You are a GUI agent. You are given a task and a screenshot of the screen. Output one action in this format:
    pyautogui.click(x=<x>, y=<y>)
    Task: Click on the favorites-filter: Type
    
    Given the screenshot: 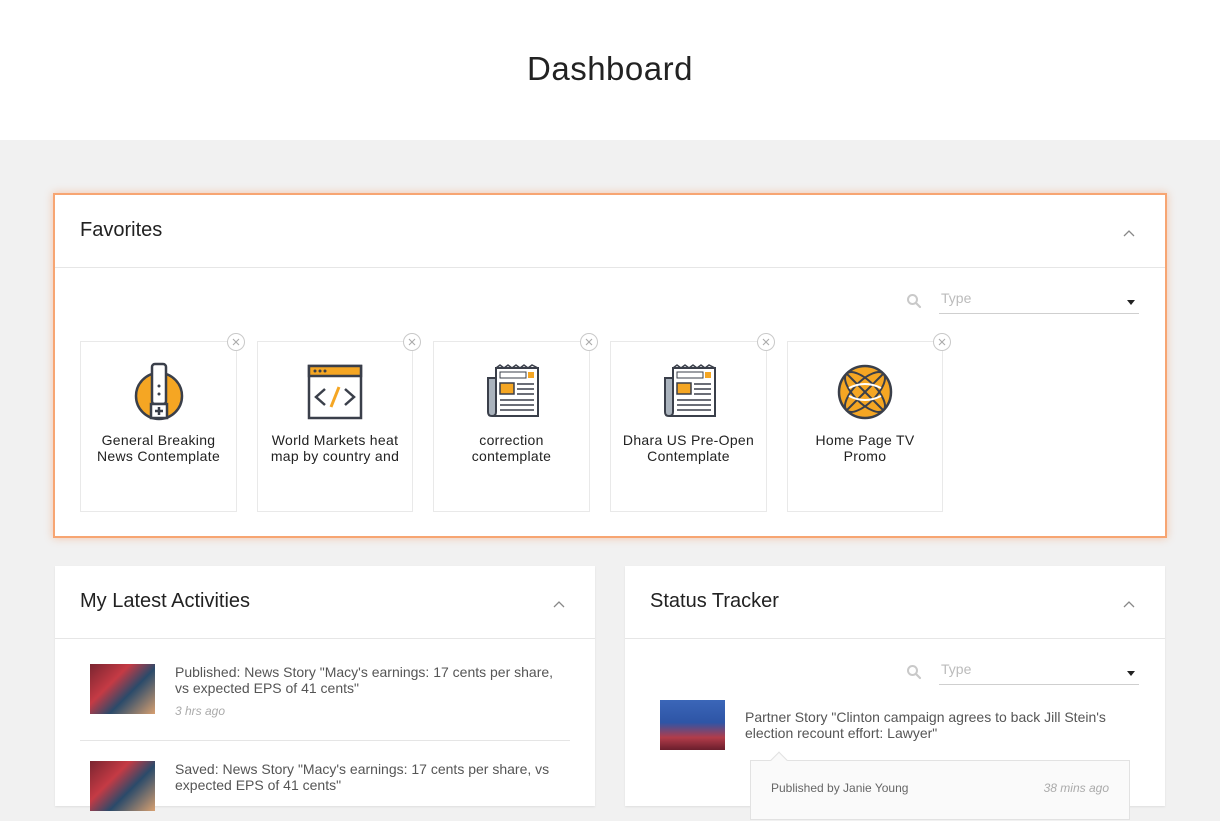 What is the action you would take?
    pyautogui.click(x=1026, y=304)
    